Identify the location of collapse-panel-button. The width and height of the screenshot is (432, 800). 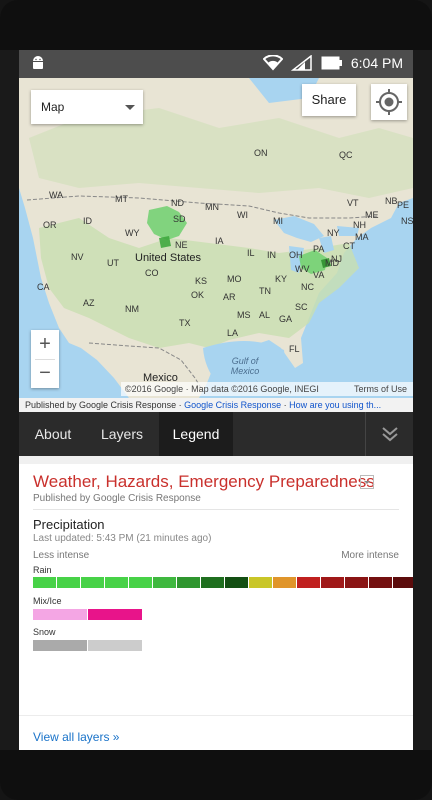
(389, 434).